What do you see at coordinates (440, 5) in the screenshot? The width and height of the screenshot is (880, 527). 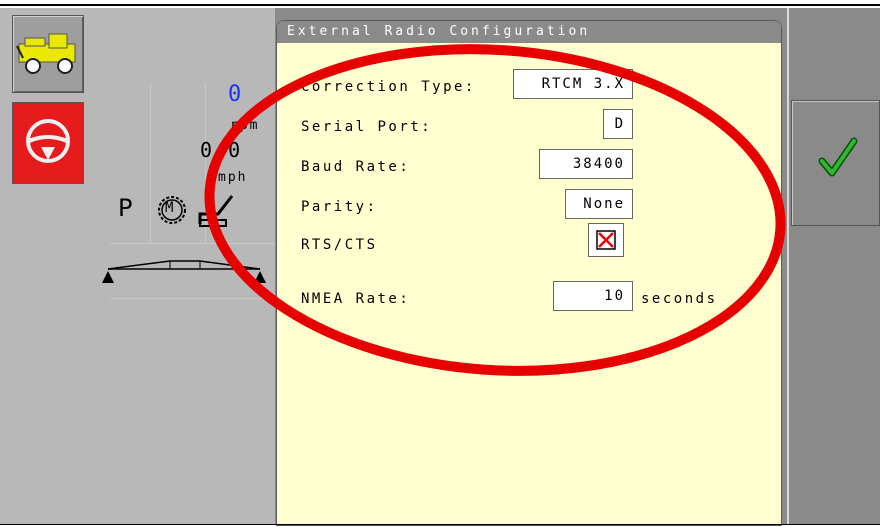 I see `top-border` at bounding box center [440, 5].